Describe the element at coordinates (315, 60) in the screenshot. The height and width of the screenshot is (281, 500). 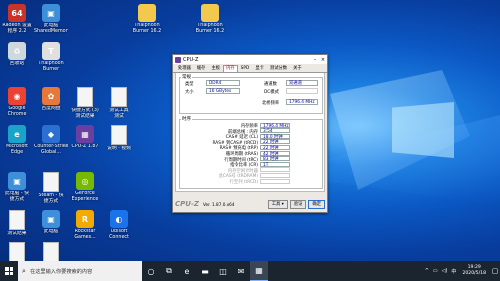
I see `minimize-button: –` at that location.